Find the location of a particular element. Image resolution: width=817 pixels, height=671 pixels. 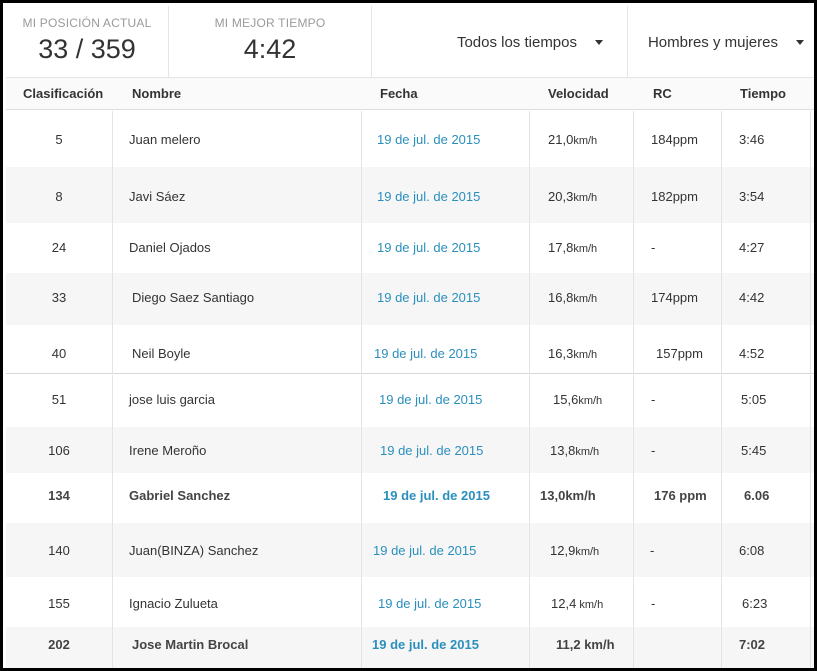

speed-value: 12,4 is located at coordinates (564, 603).